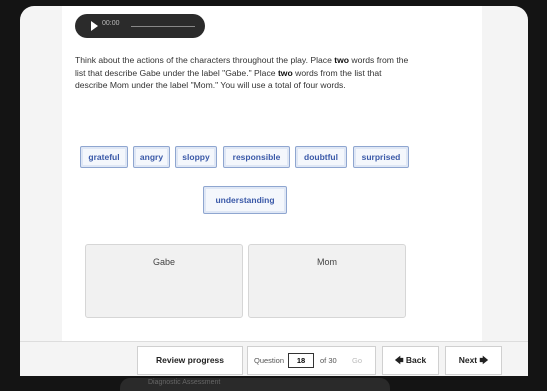  I want to click on next-button: Next 🡆, so click(473, 360).